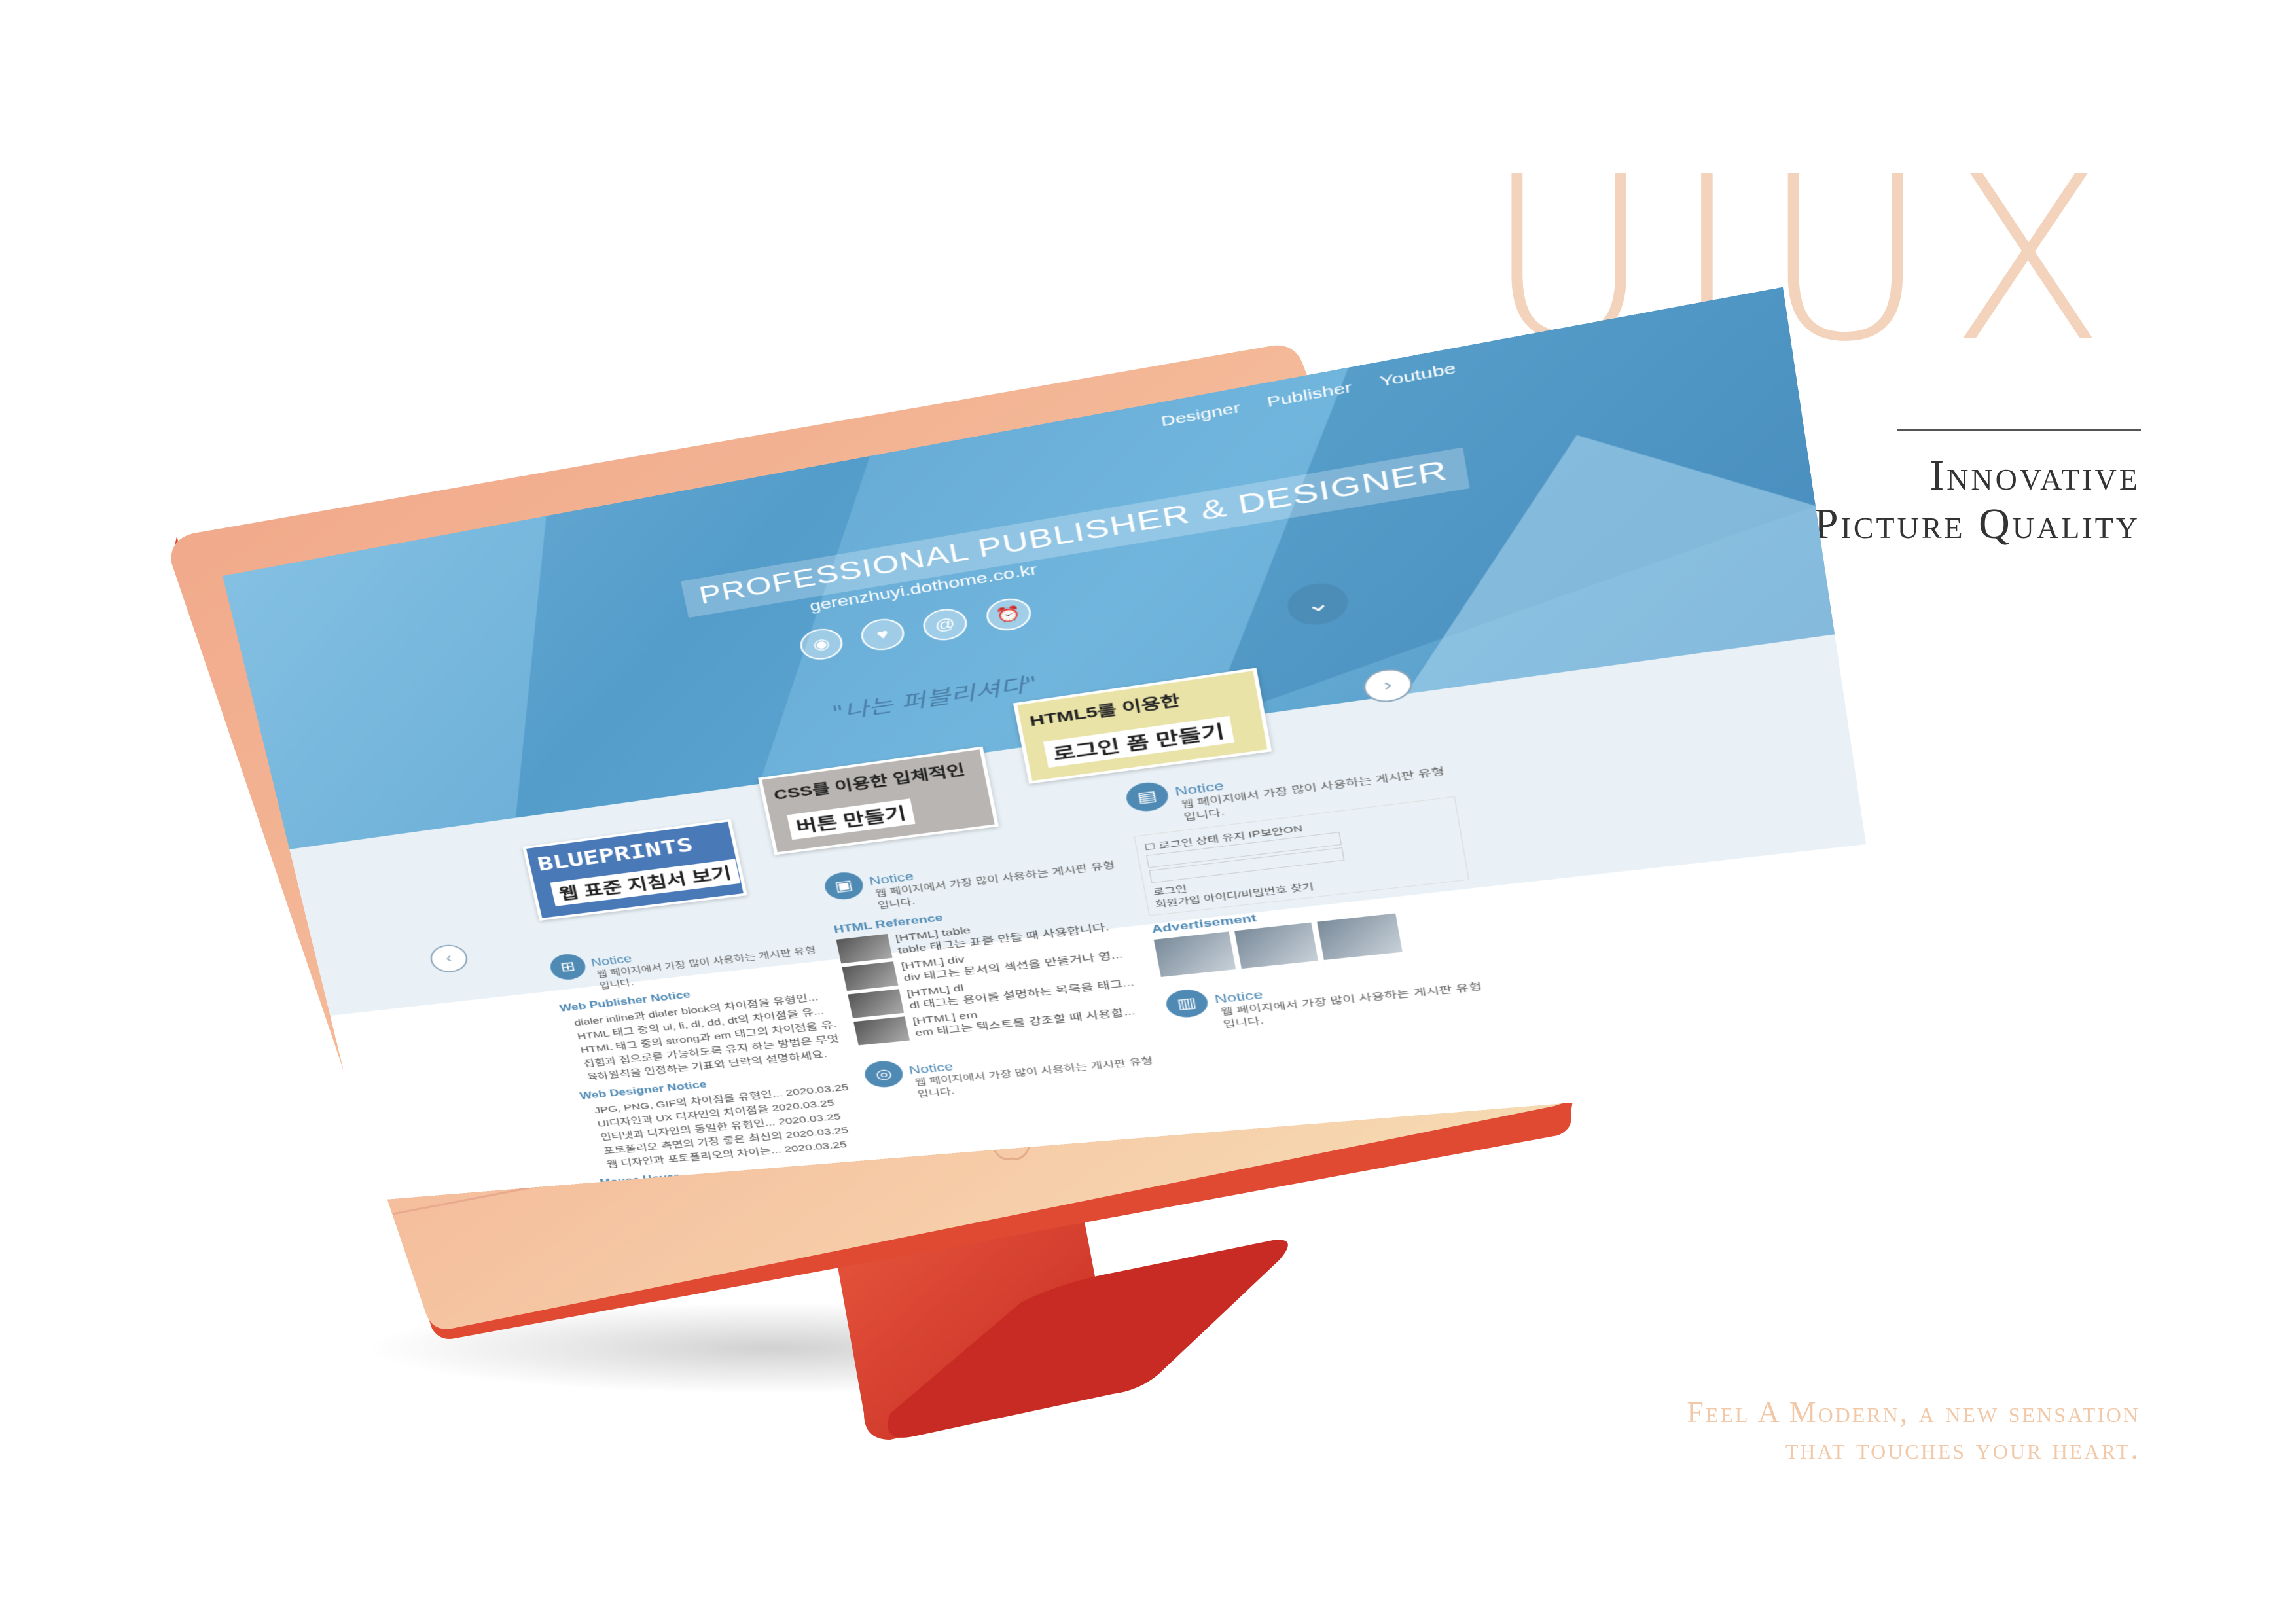  I want to click on plus-square-icon: ⊞, so click(568, 967).